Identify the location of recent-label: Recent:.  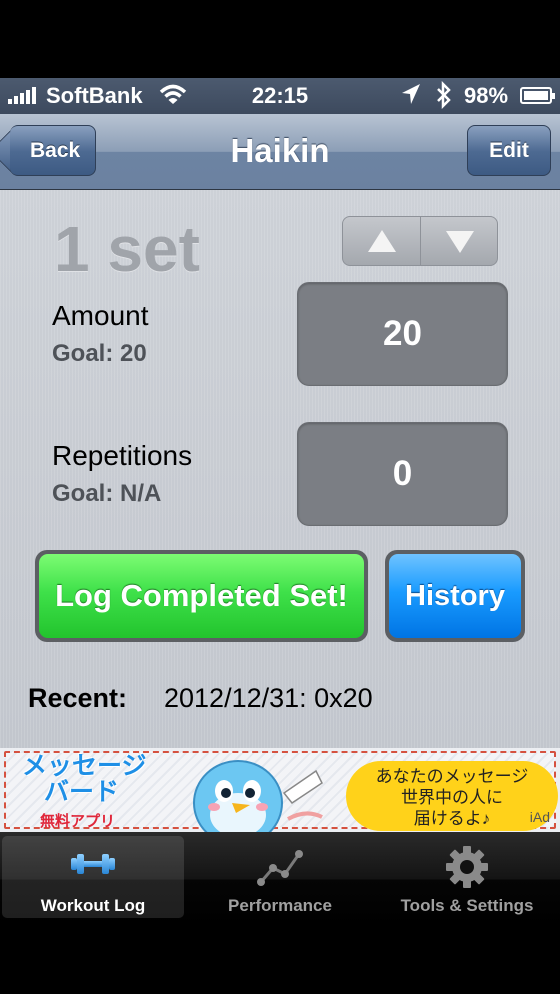
(78, 698).